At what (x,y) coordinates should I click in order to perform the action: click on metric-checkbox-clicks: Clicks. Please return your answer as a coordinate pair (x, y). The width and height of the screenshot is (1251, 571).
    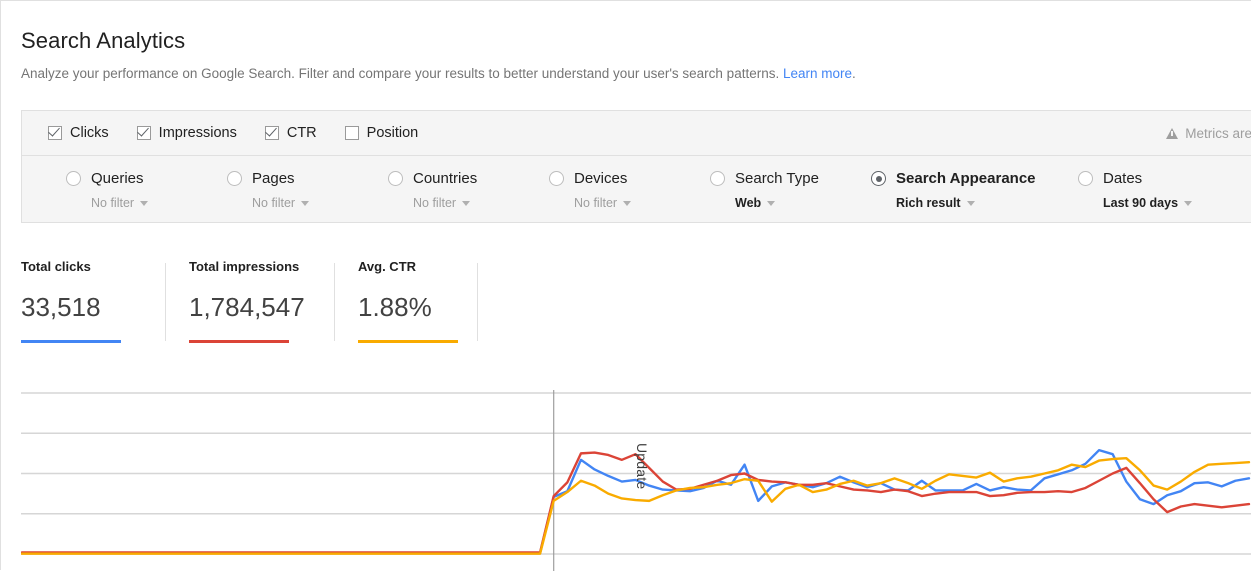
    Looking at the image, I should click on (78, 133).